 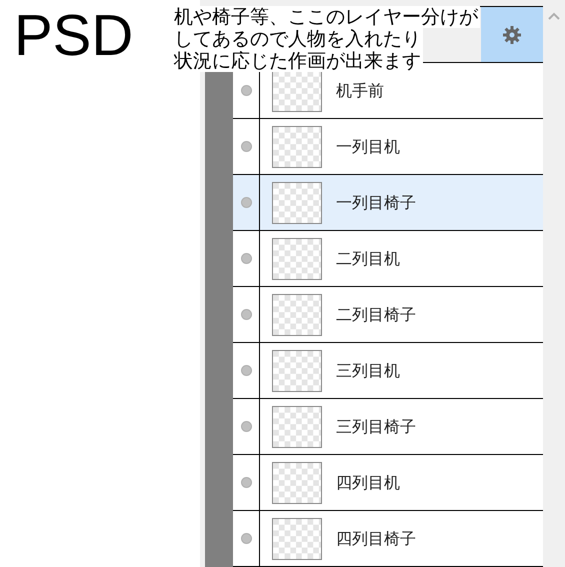 I want to click on layer-row: 二列目椅子, so click(x=388, y=315).